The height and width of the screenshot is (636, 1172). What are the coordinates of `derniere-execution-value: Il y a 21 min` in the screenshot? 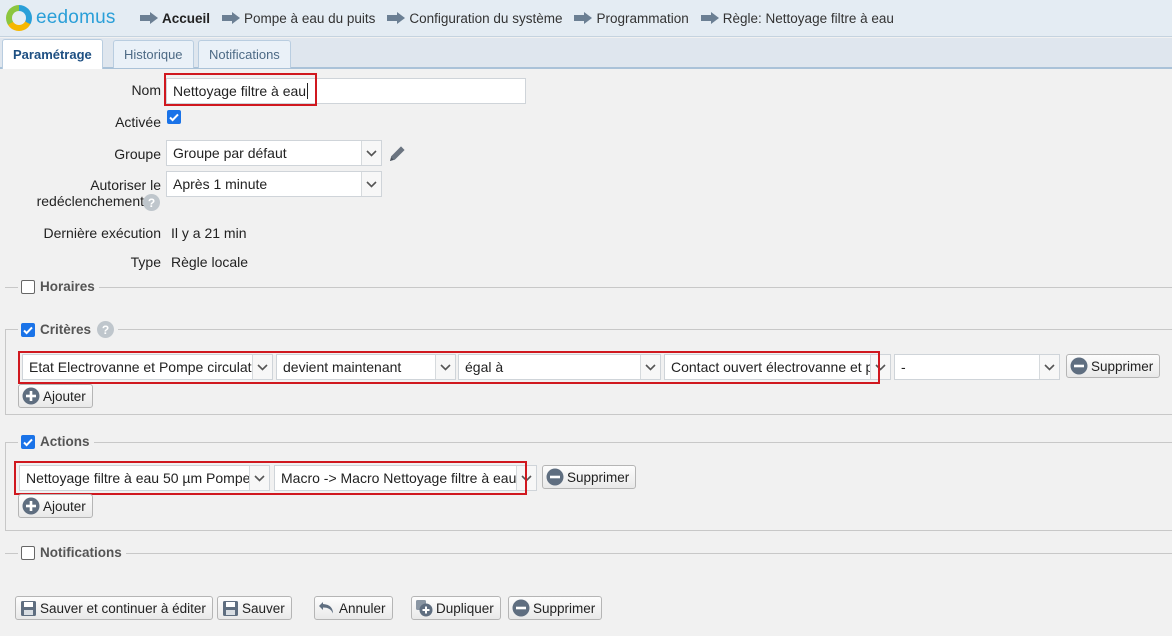 It's located at (209, 233).